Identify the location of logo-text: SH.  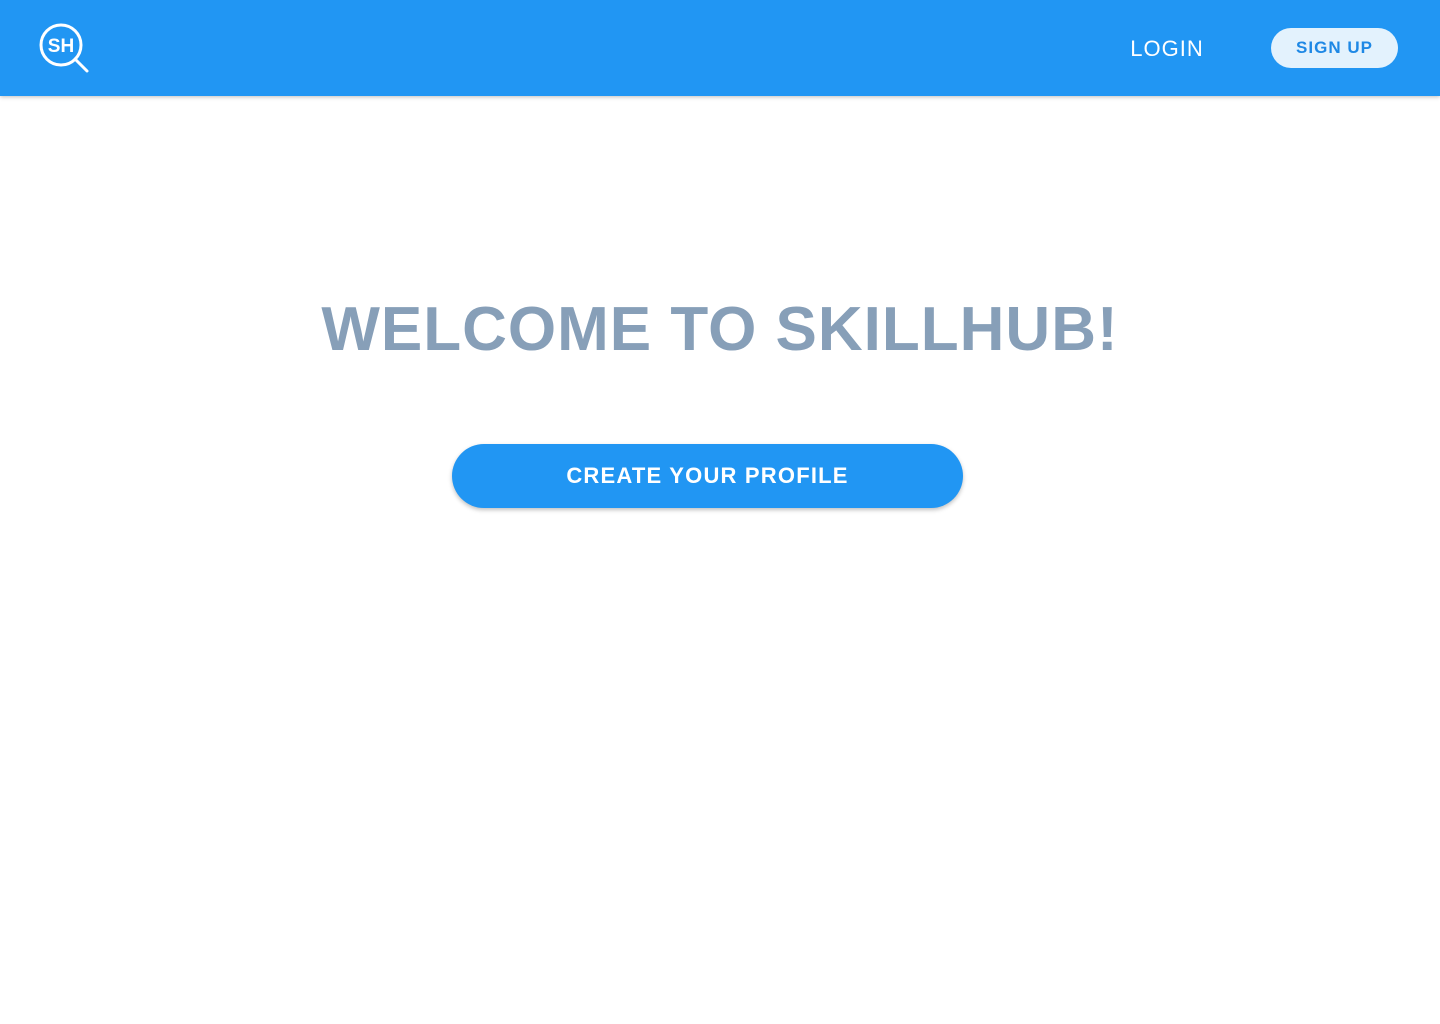
(61, 46).